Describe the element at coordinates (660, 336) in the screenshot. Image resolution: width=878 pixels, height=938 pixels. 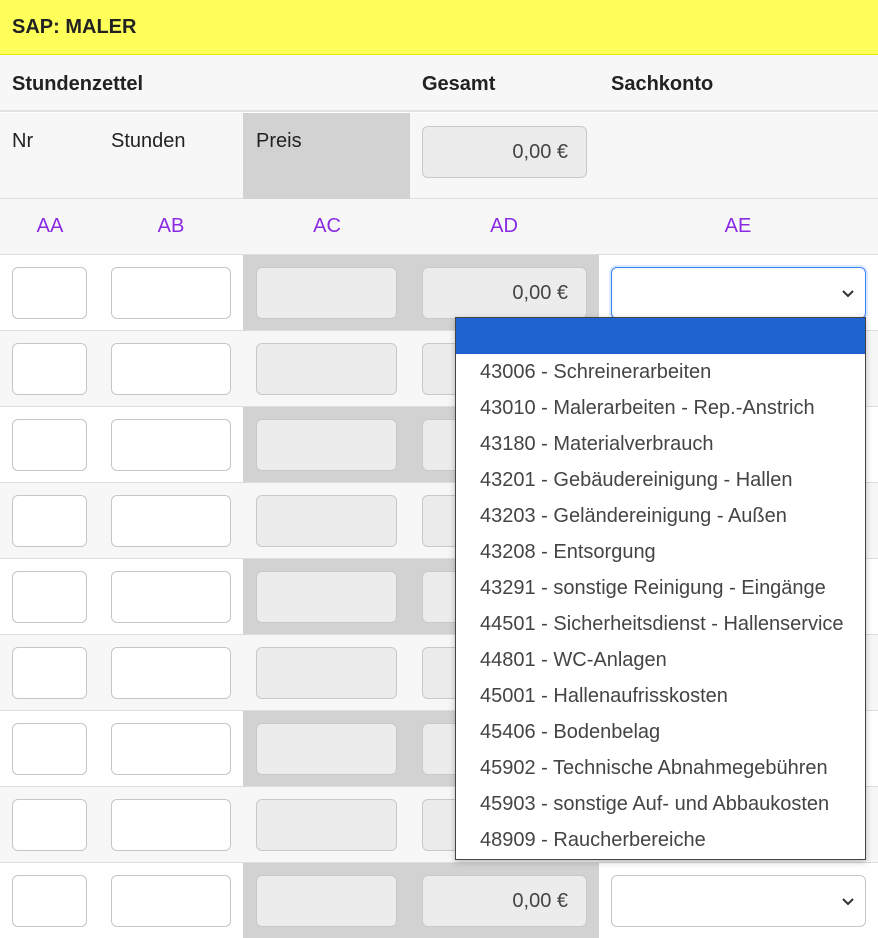
I see `dropdown-option-empty-selected` at that location.